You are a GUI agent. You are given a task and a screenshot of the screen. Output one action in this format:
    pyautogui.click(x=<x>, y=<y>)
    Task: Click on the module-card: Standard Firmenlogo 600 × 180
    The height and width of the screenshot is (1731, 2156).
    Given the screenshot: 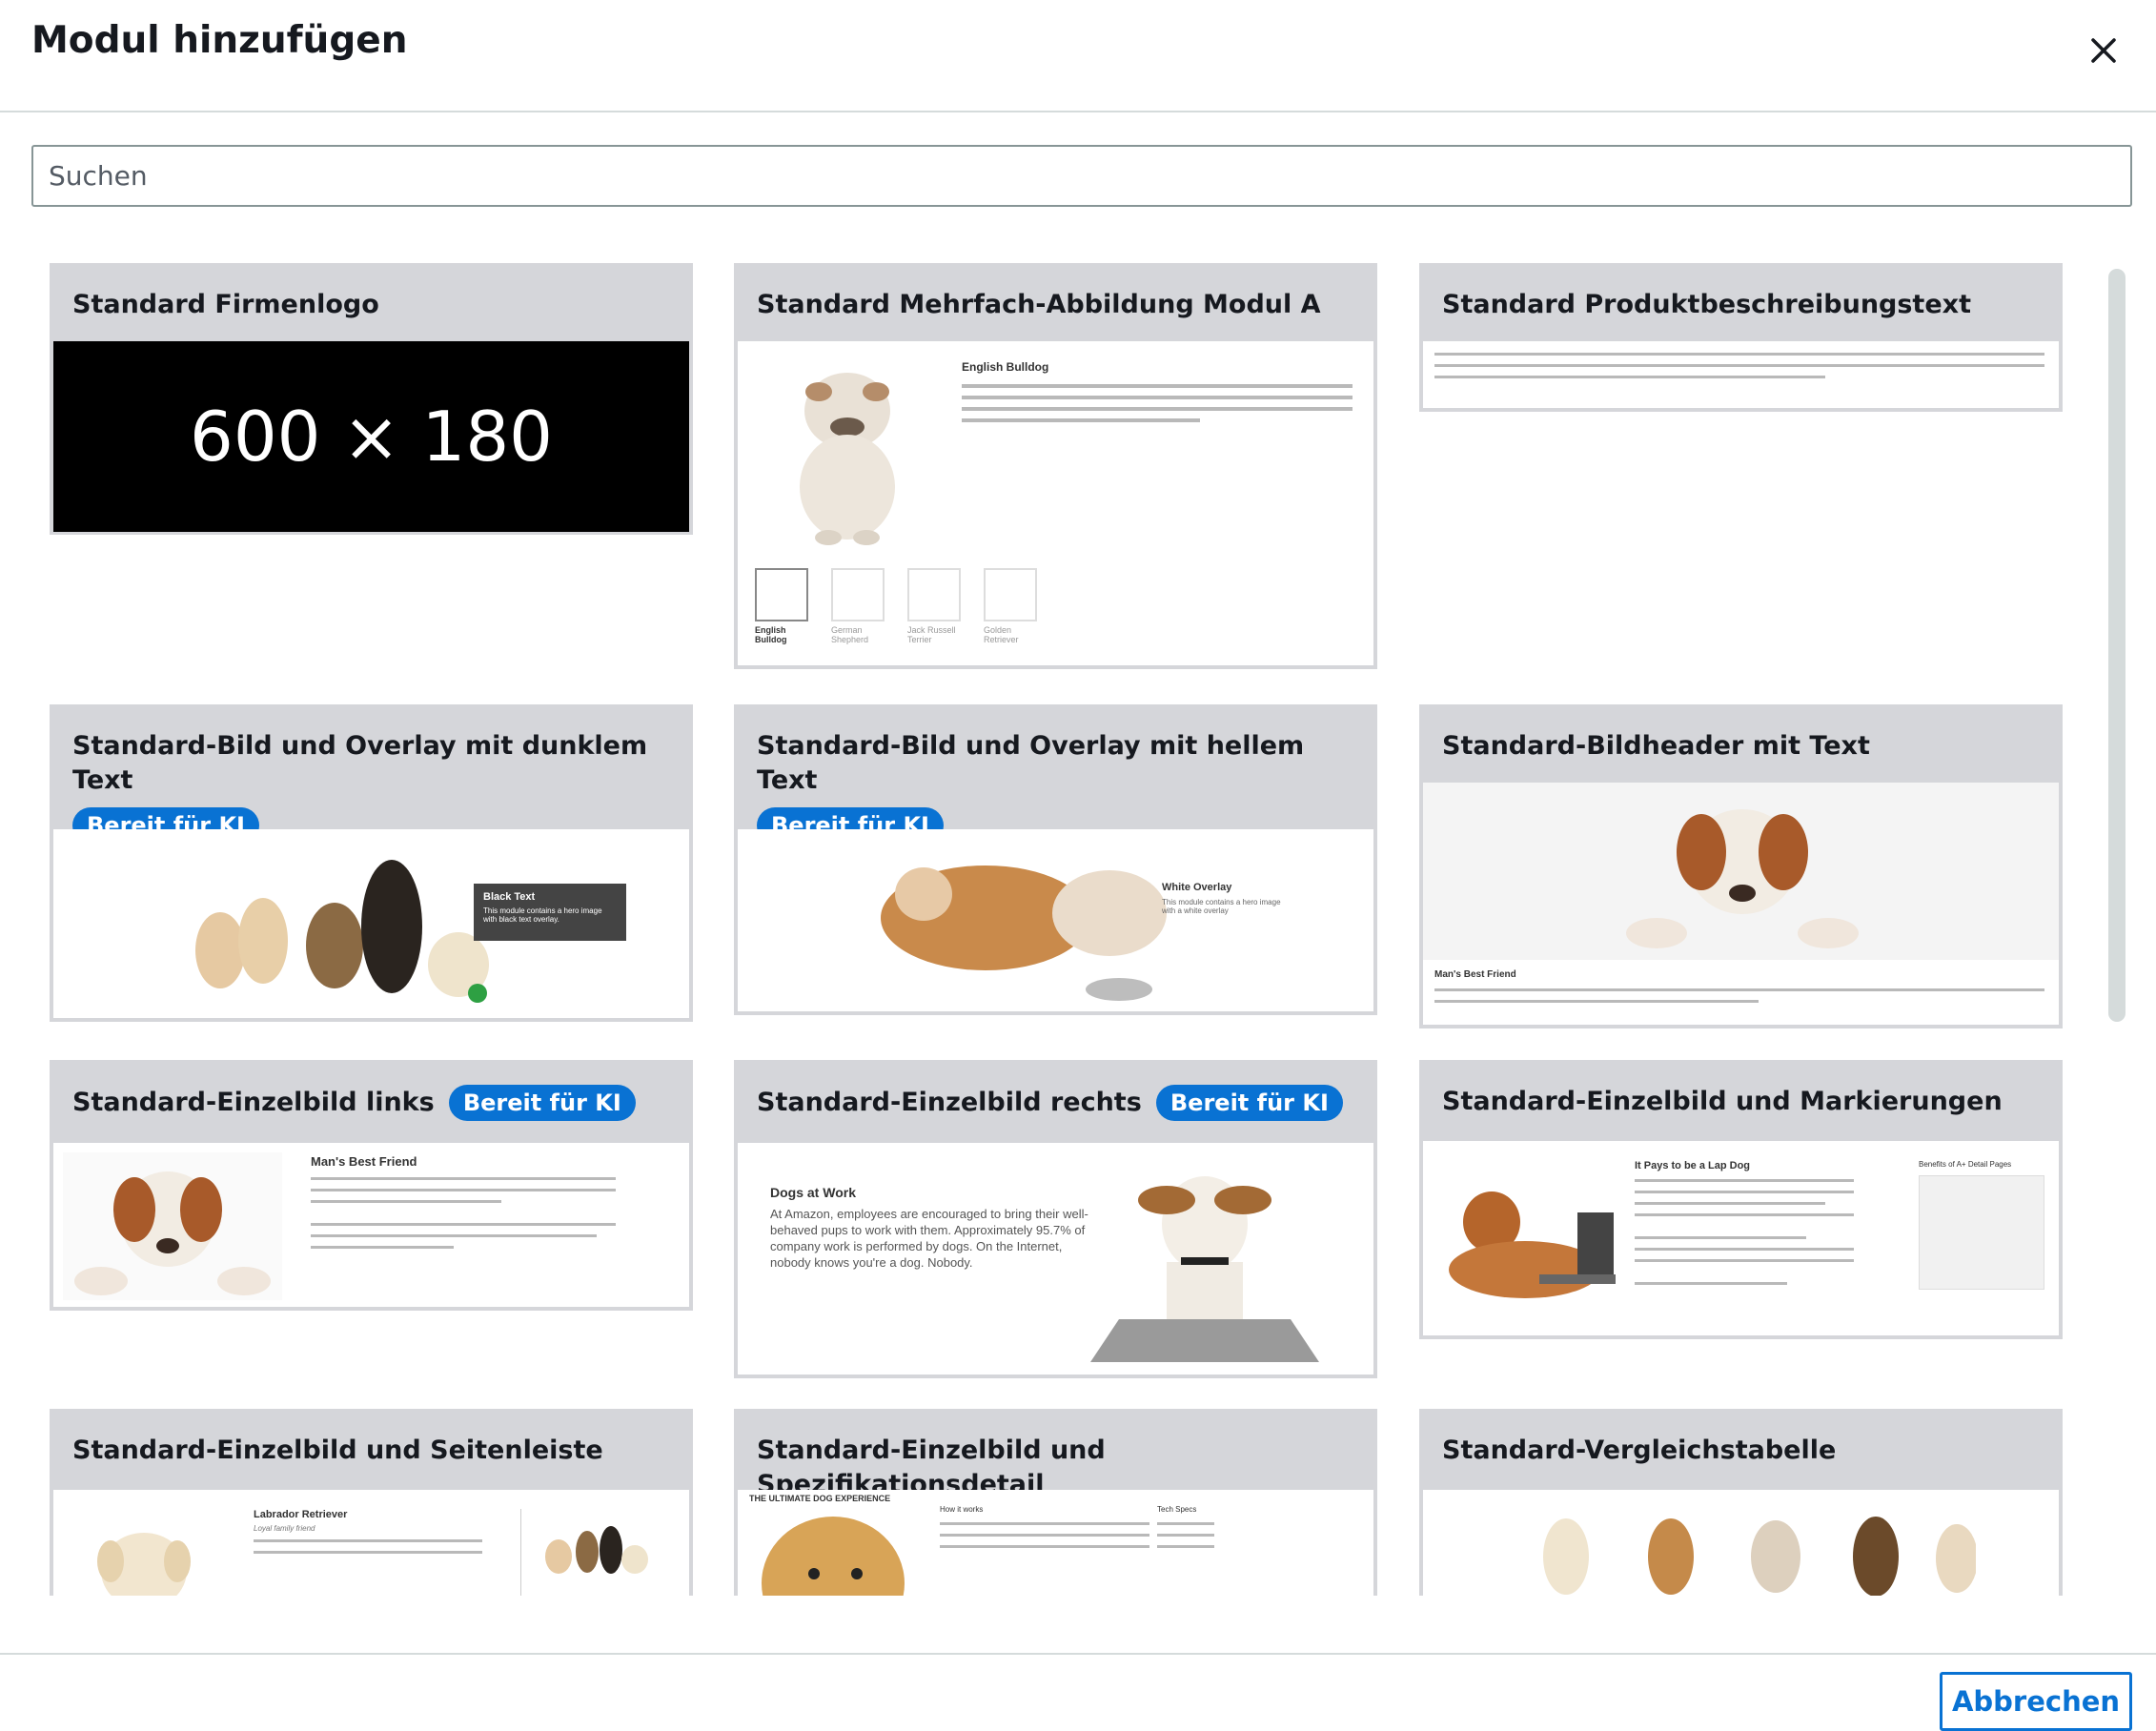 What is the action you would take?
    pyautogui.click(x=372, y=399)
    